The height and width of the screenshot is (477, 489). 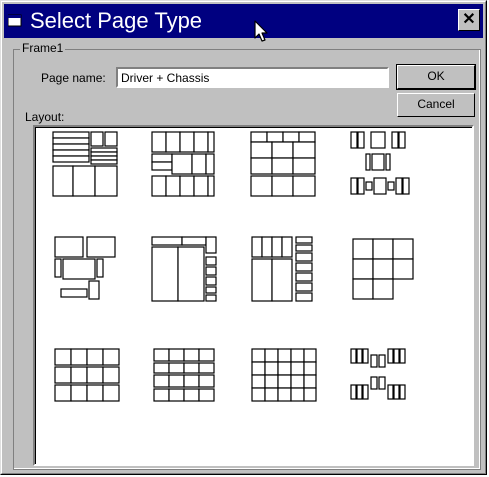 What do you see at coordinates (116, 20) in the screenshot?
I see `window-title: Select Page Type` at bounding box center [116, 20].